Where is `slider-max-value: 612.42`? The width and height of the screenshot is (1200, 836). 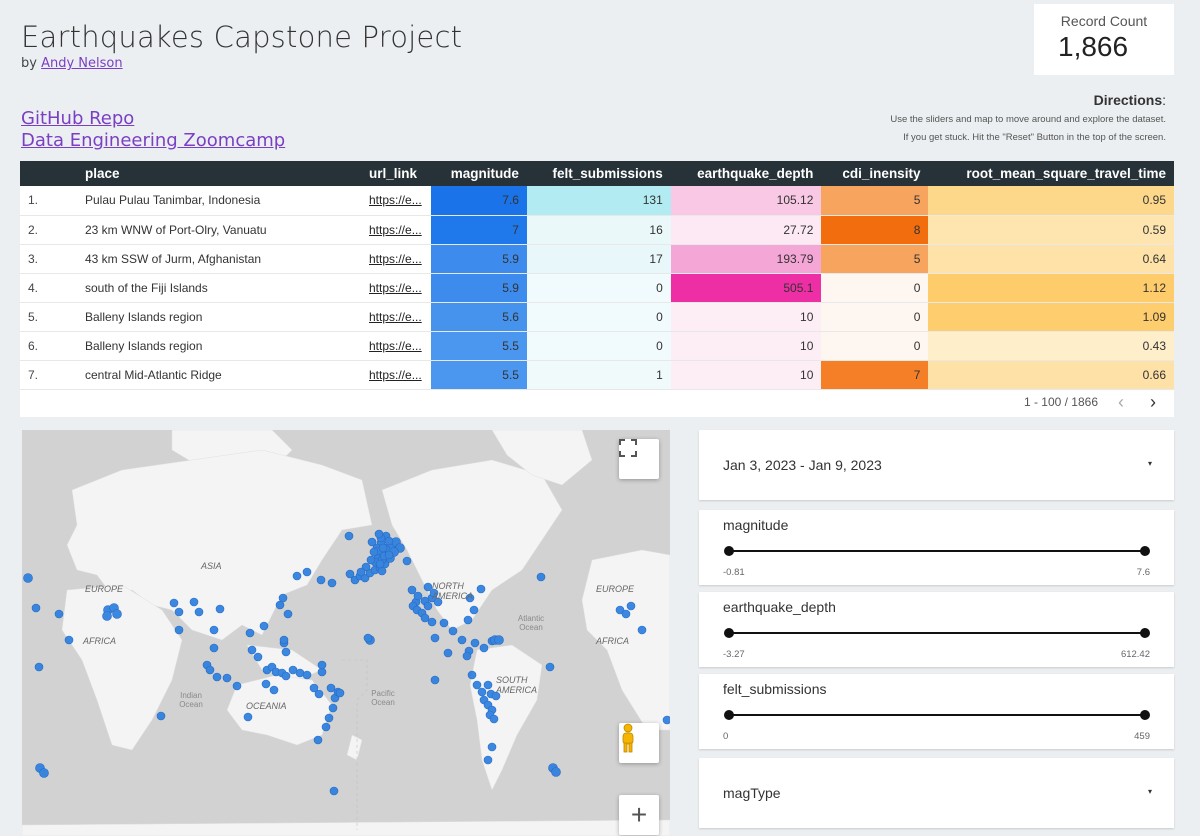
slider-max-value: 612.42 is located at coordinates (1135, 654).